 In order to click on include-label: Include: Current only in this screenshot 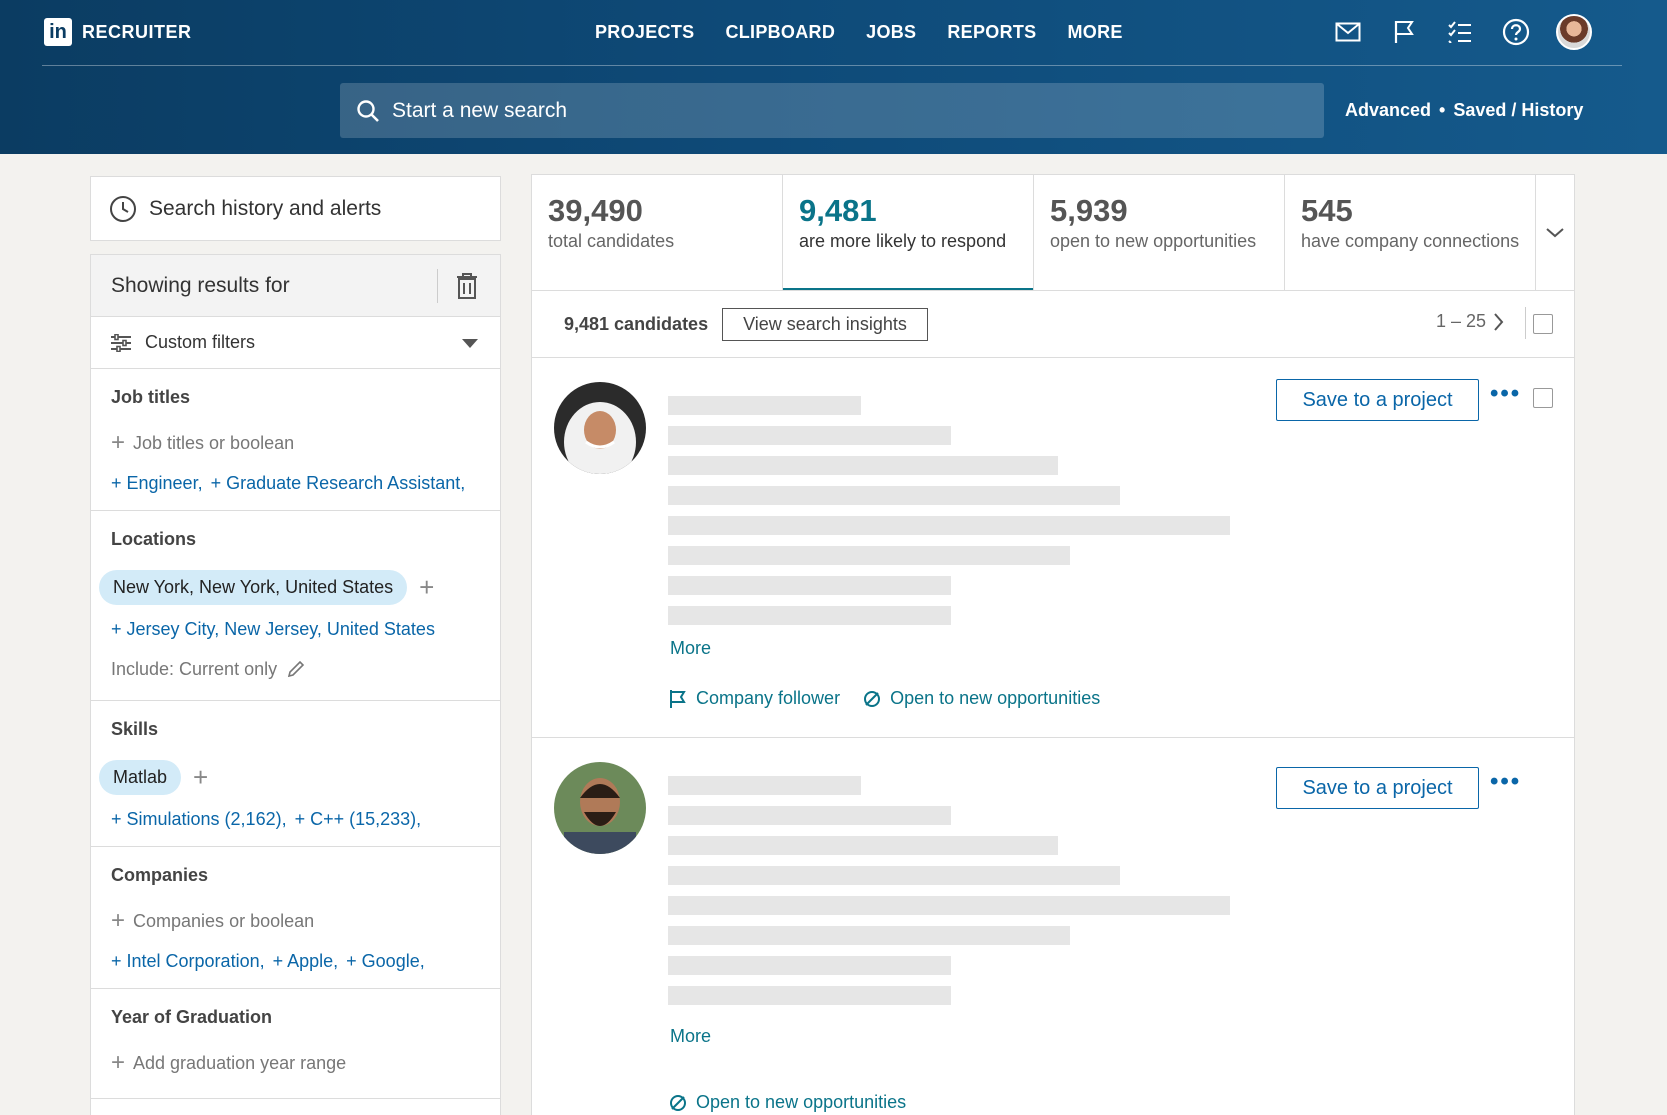, I will do `click(194, 668)`.